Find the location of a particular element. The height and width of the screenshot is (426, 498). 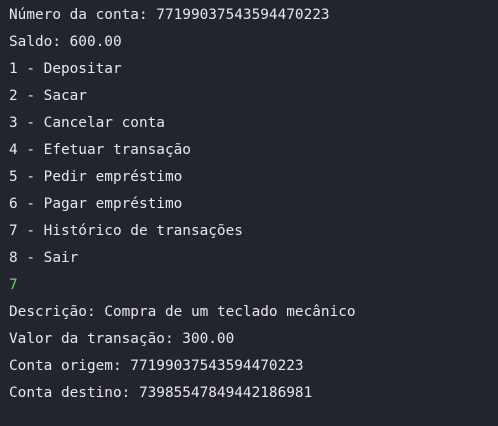

menu-option-deposit: 1 - Depositar is located at coordinates (65, 69).